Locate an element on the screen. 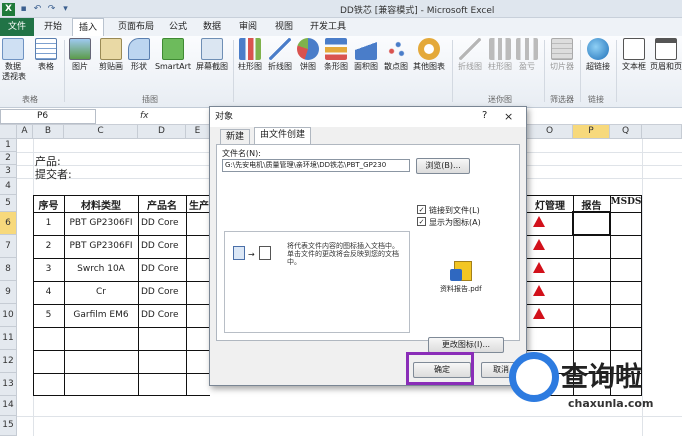 The height and width of the screenshot is (436, 682). tab-view: 视图 is located at coordinates (284, 27).